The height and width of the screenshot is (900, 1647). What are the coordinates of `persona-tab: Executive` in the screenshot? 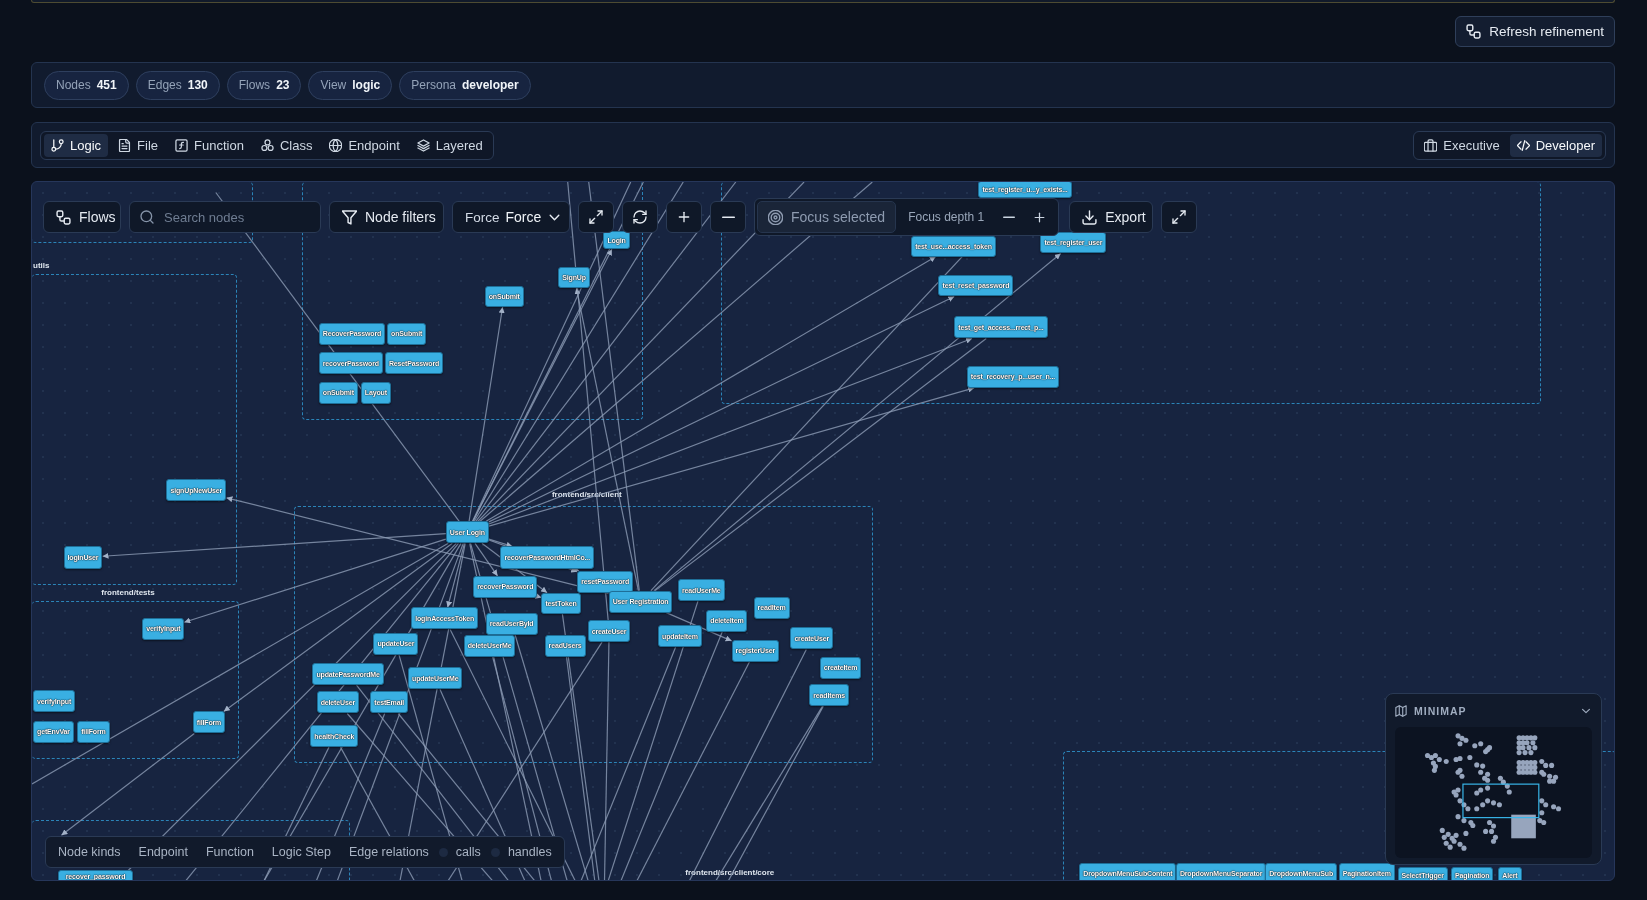 It's located at (1462, 145).